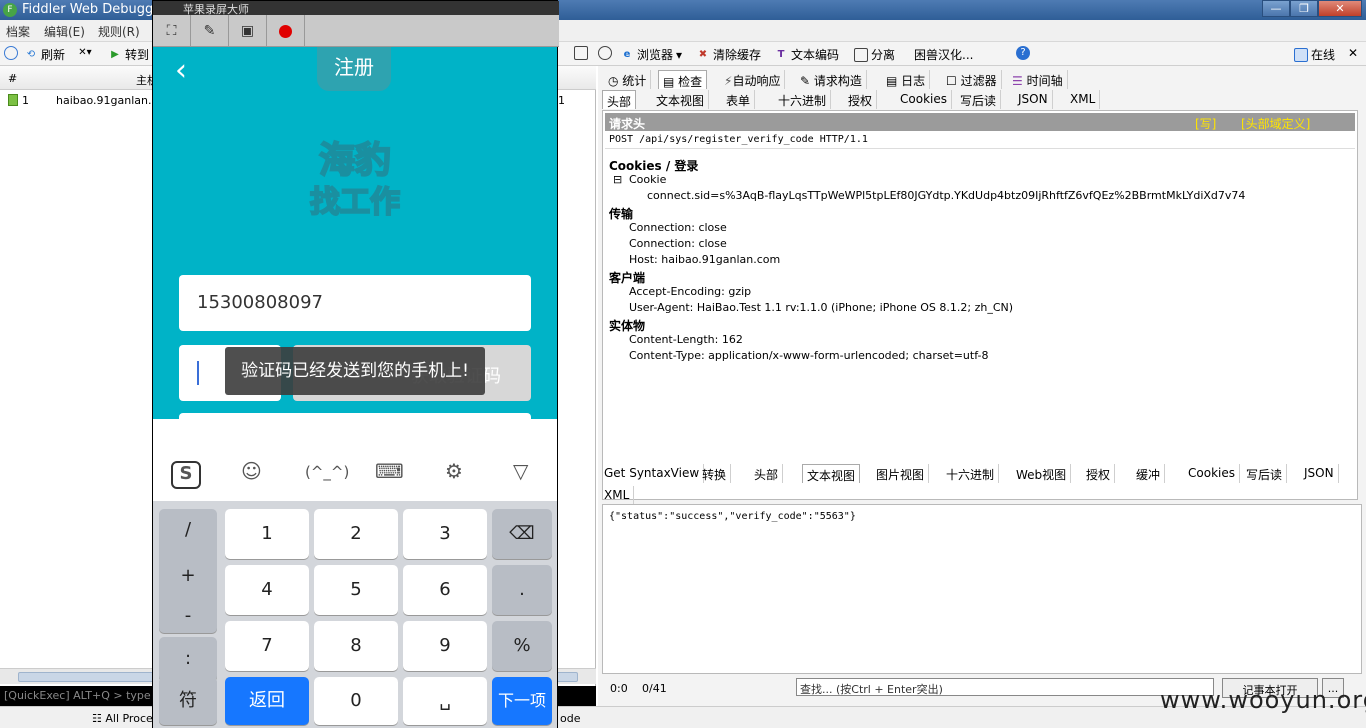  I want to click on sogou-icon: S, so click(186, 475).